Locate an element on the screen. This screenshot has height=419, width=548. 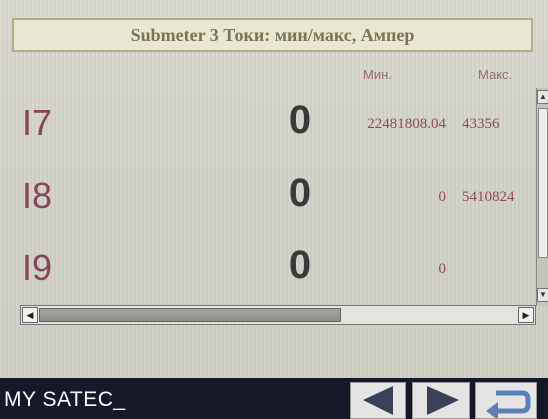
horizontal-scroll-thumb is located at coordinates (190, 315).